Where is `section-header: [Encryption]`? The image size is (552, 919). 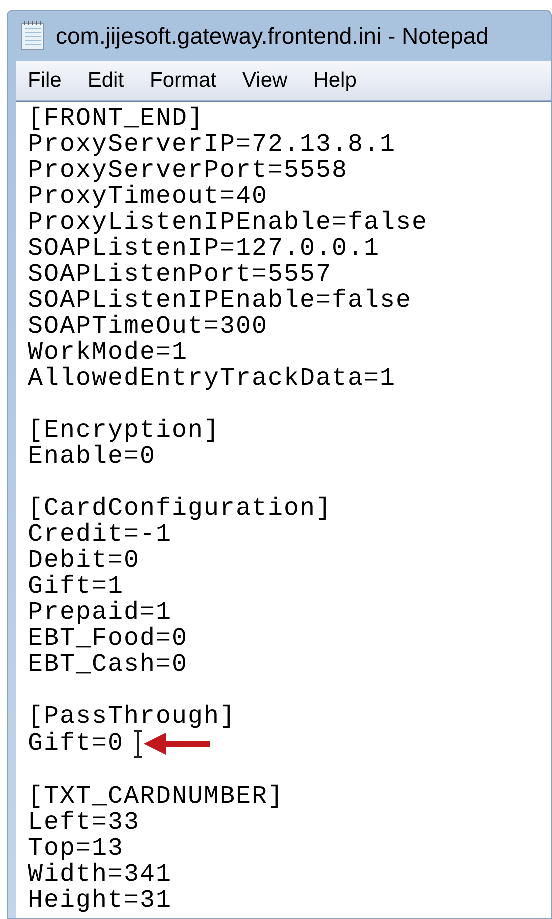
section-header: [Encryption] is located at coordinates (124, 431).